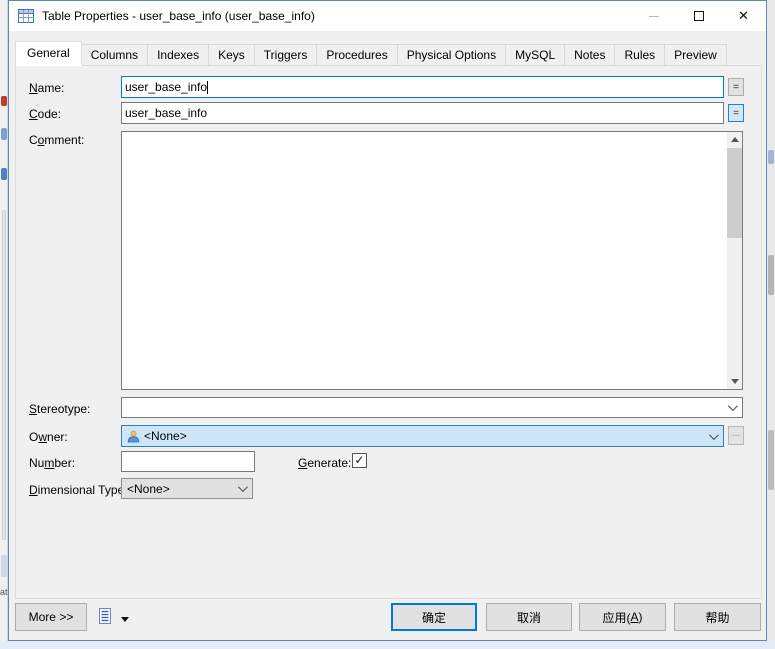 The height and width of the screenshot is (649, 775). I want to click on check-icon: ✓, so click(359, 459).